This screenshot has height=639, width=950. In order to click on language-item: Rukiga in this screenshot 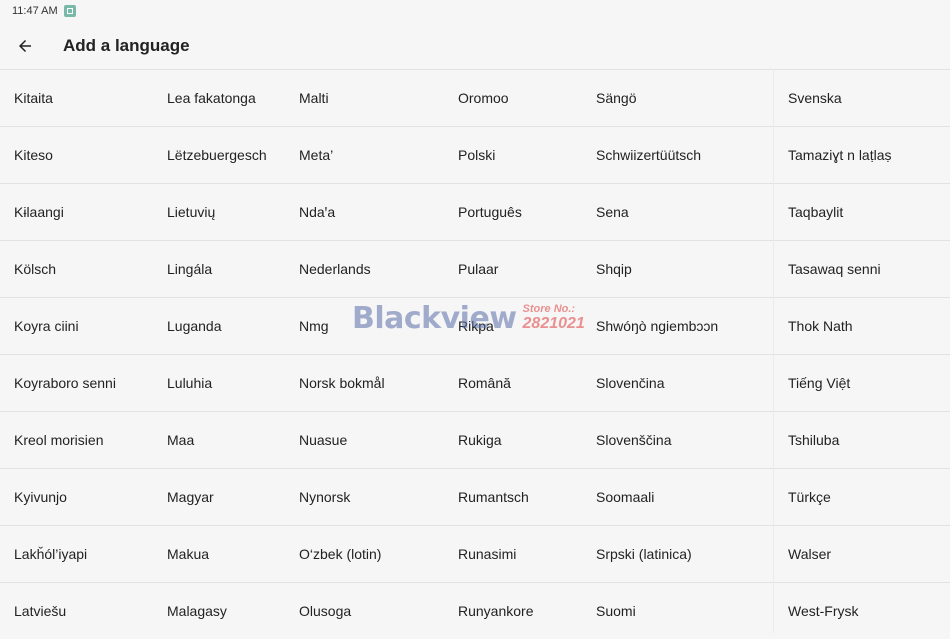, I will do `click(480, 440)`.